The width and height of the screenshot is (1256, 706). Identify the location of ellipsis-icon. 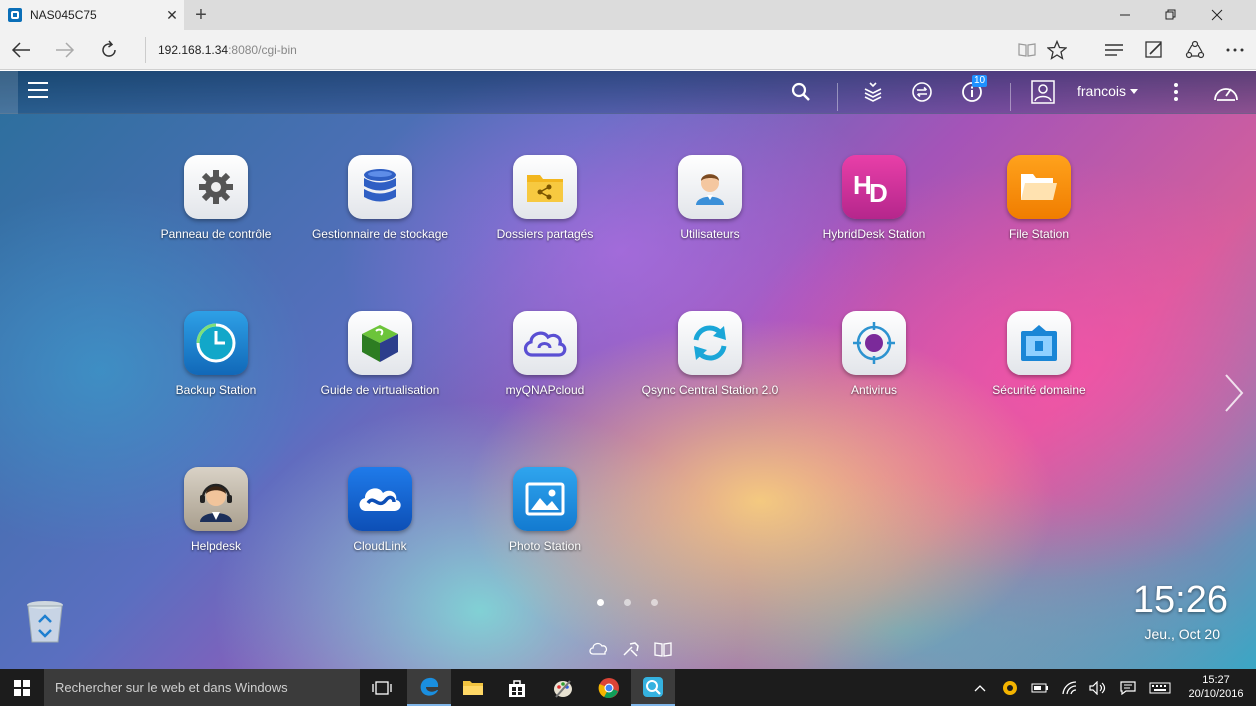
(1235, 50).